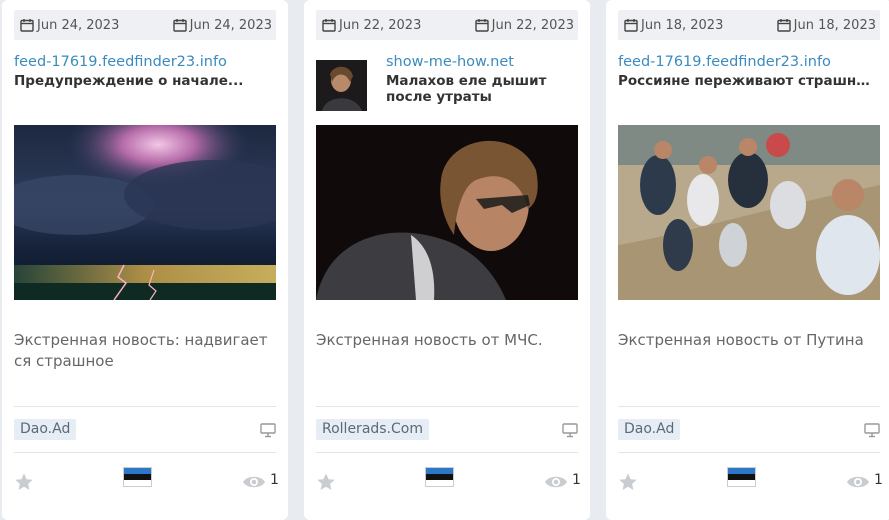  Describe the element at coordinates (447, 212) in the screenshot. I see `man-portrait-image` at that location.